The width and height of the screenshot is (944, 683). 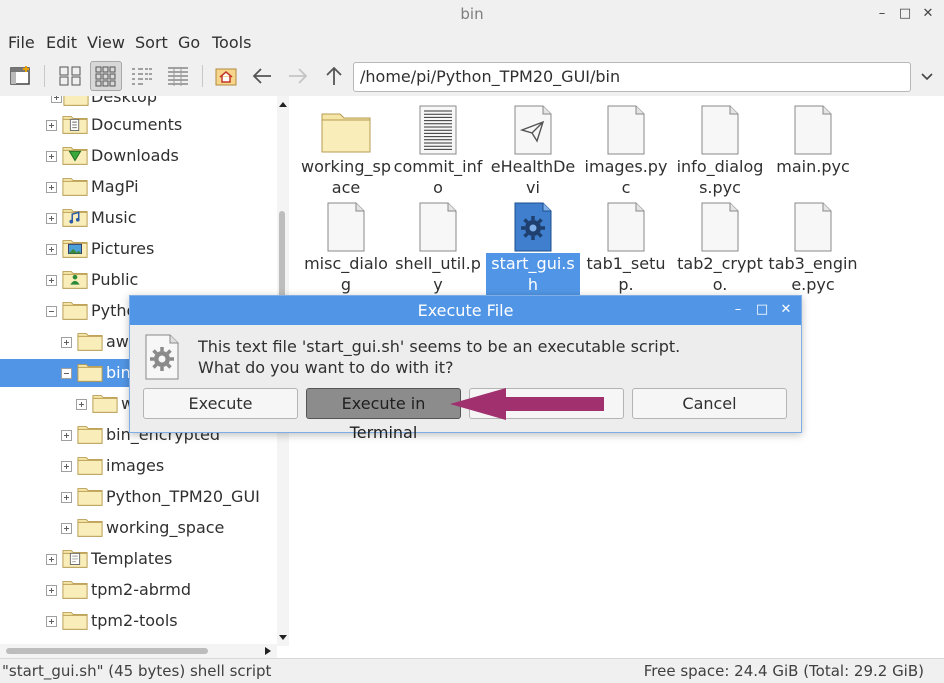 What do you see at coordinates (813, 248) in the screenshot?
I see `file-item: tab3_engin e.pyc` at bounding box center [813, 248].